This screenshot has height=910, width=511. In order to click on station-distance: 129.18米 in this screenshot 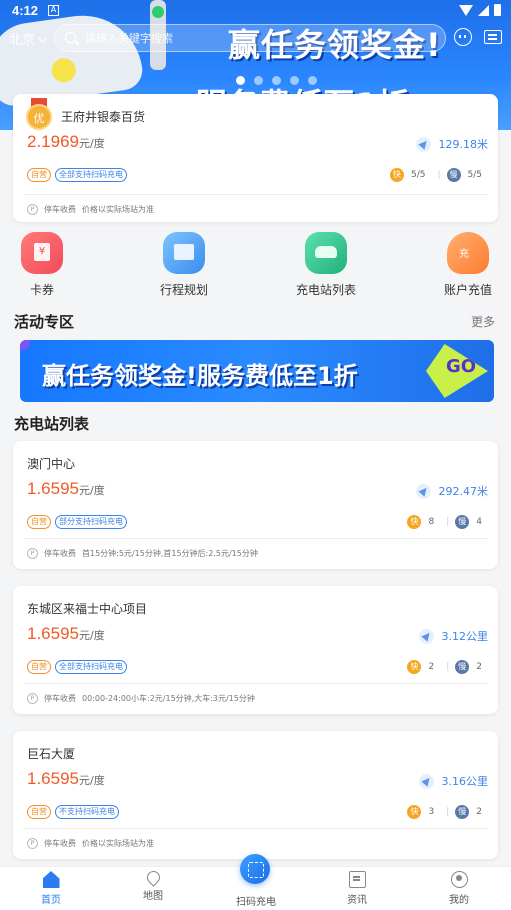, I will do `click(452, 144)`.